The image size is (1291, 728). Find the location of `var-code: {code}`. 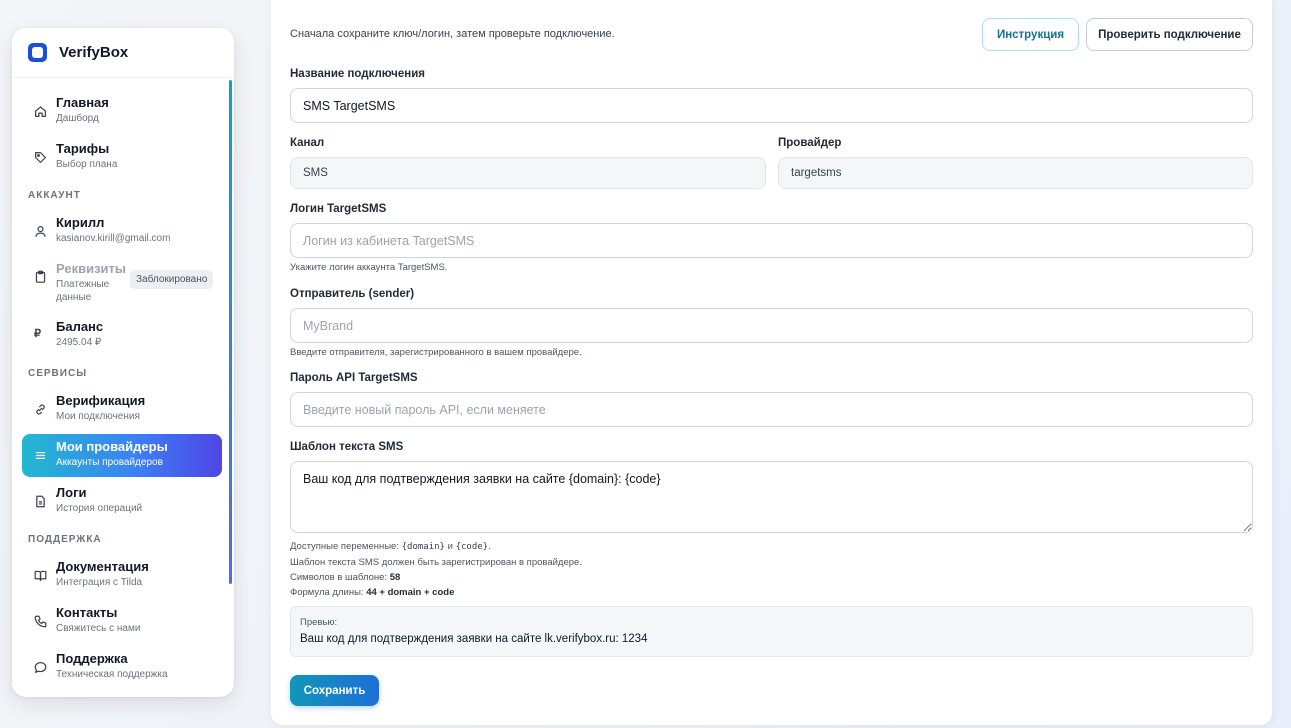

var-code: {code} is located at coordinates (472, 547).